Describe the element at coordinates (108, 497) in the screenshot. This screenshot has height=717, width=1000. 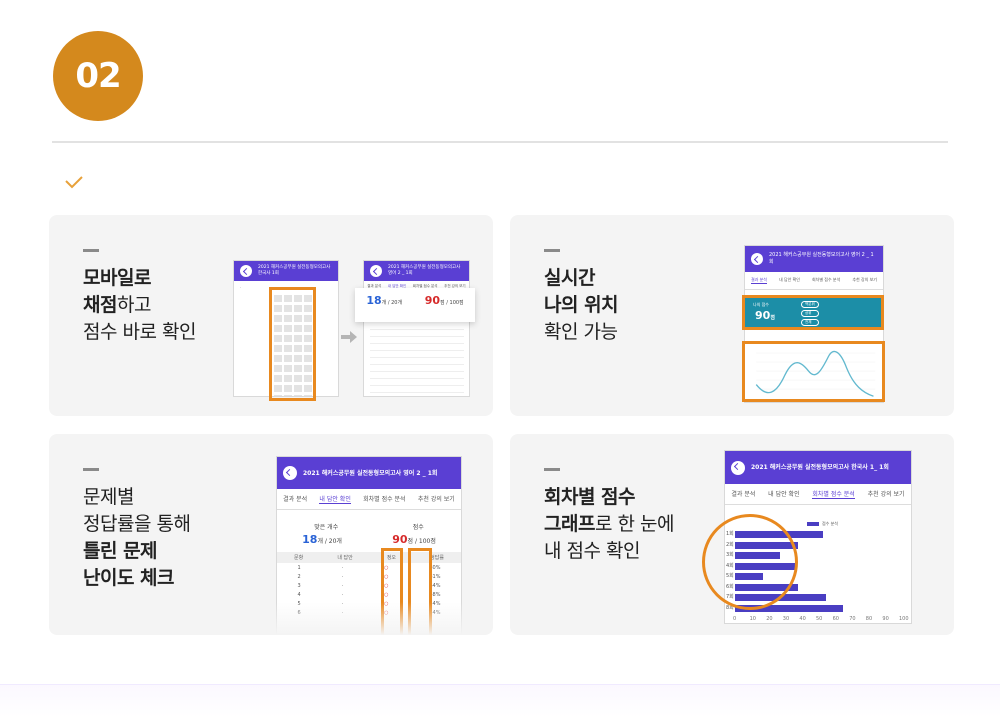
I see `card-line-segment: 문제별` at that location.